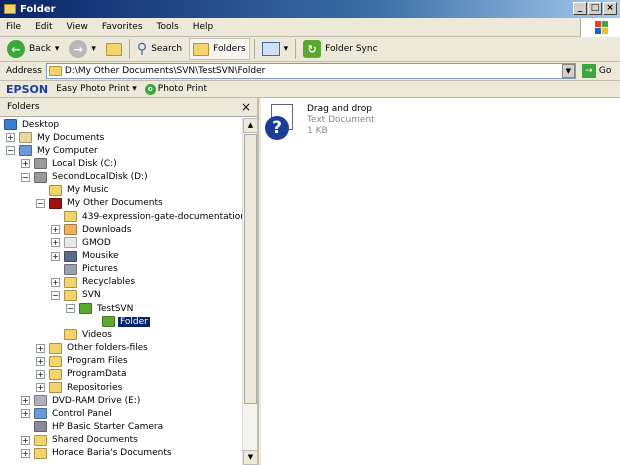 The height and width of the screenshot is (465, 620). Describe the element at coordinates (92, 269) in the screenshot. I see `tree-item: Pictures` at that location.